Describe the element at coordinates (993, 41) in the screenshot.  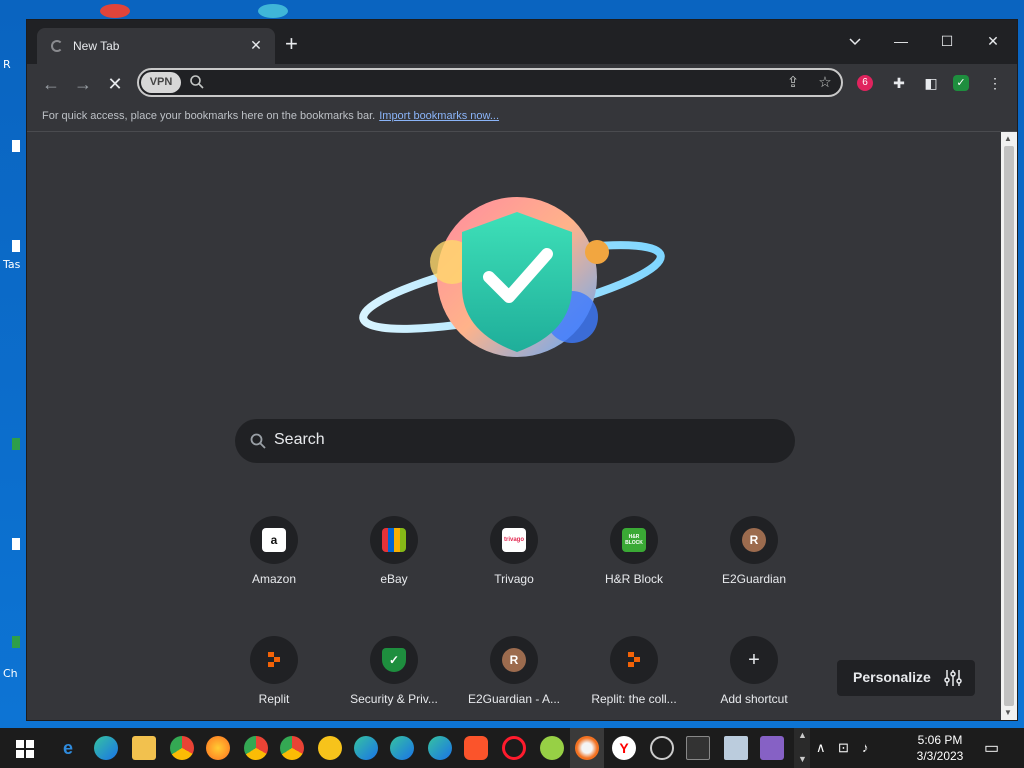
I see `close-window-icon: ✕` at that location.